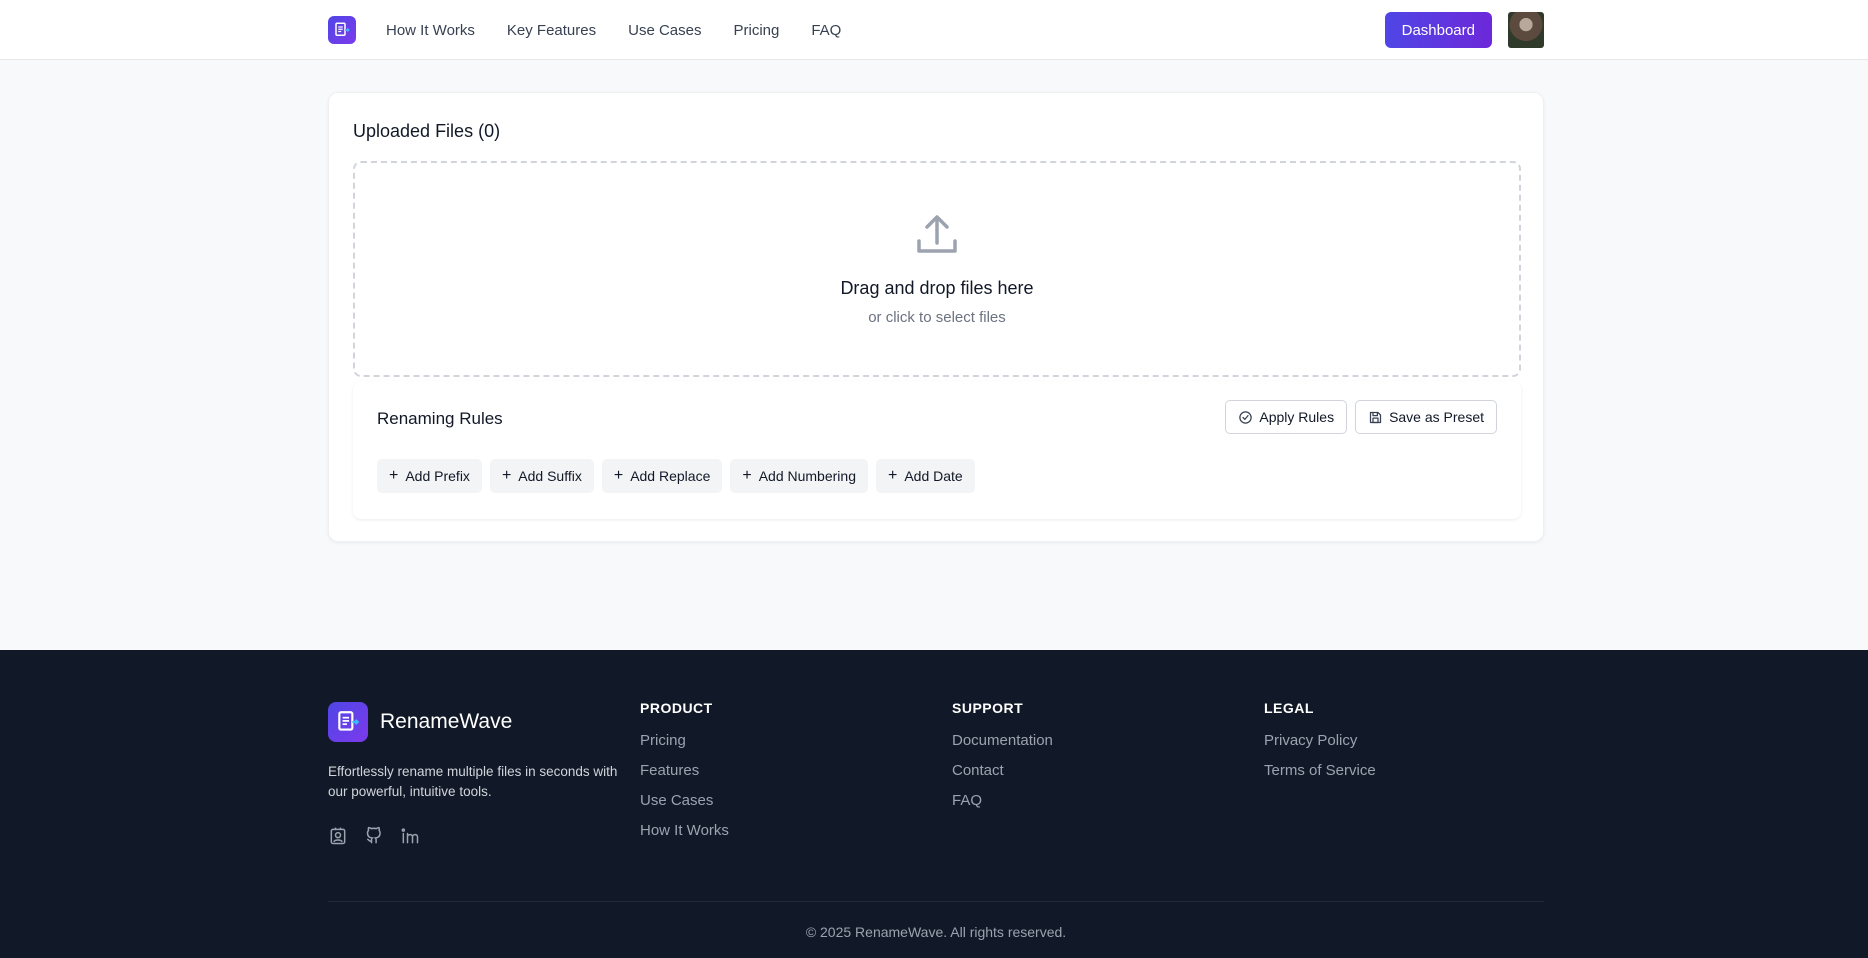 The image size is (1868, 958). What do you see at coordinates (348, 722) in the screenshot?
I see `footer-logo-icon` at bounding box center [348, 722].